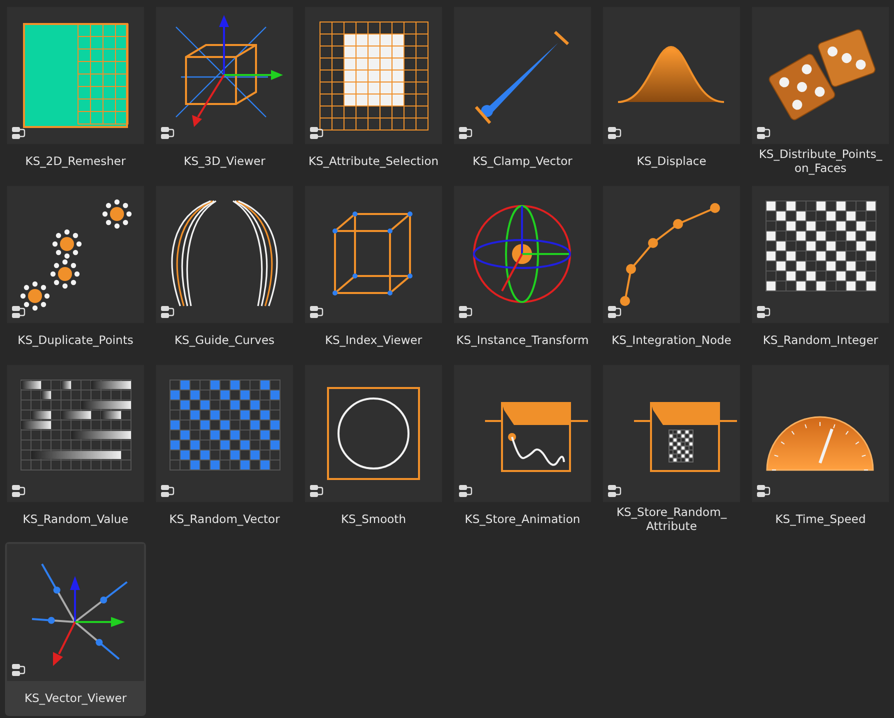 This screenshot has height=718, width=894. I want to click on asset-tile: KS_Displace, so click(671, 92).